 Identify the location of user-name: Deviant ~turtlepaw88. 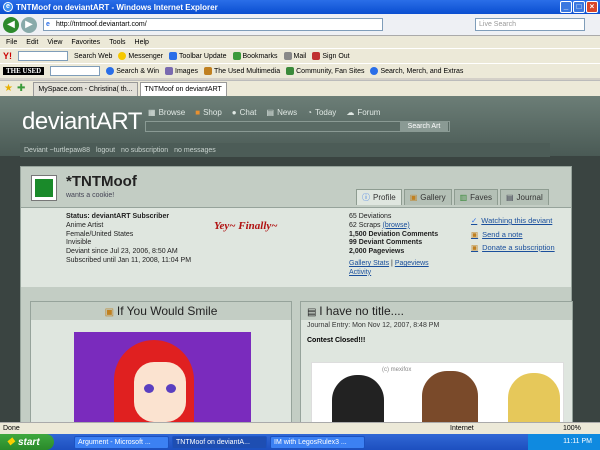
(57, 150).